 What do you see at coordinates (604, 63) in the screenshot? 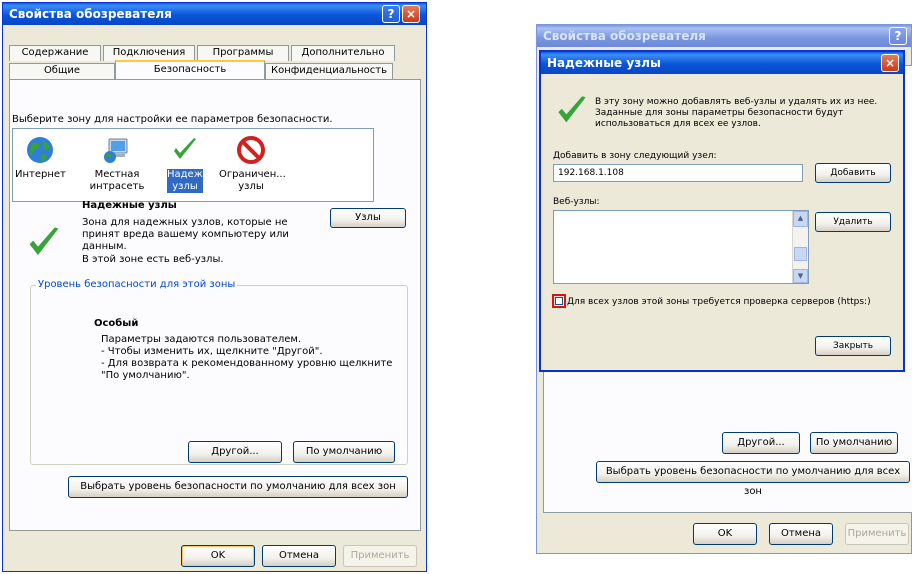
I see `dialog-title: Надежные узлы` at bounding box center [604, 63].